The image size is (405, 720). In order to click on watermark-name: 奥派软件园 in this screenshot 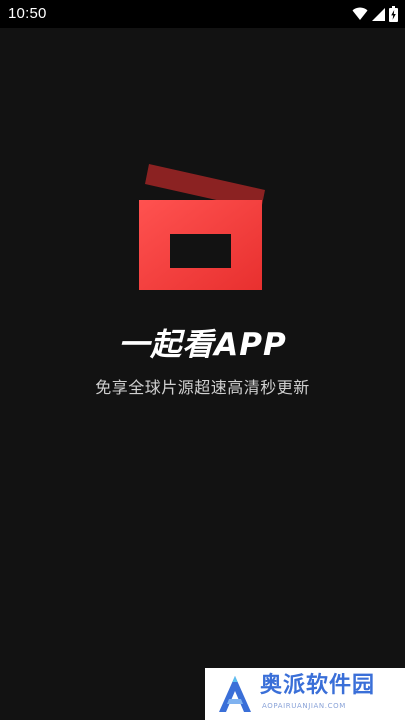, I will do `click(318, 685)`.